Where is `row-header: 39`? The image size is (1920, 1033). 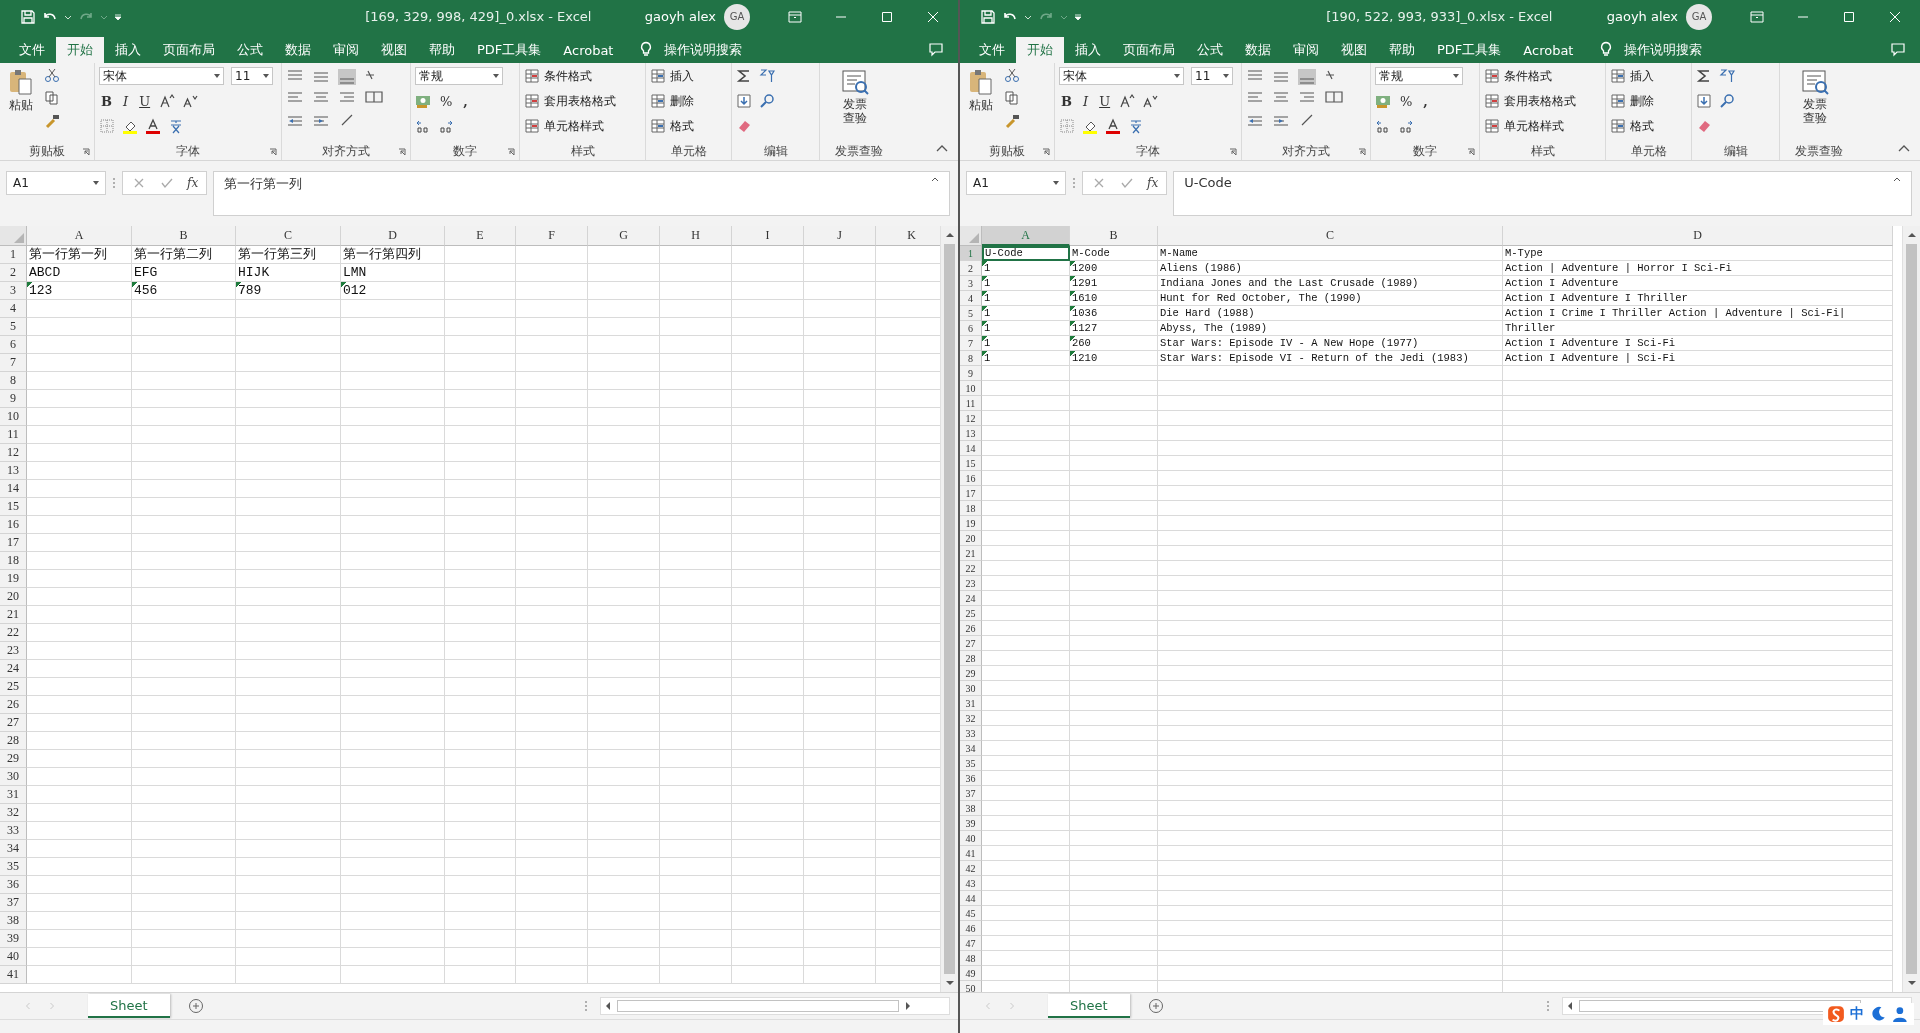
row-header: 39 is located at coordinates (13, 939).